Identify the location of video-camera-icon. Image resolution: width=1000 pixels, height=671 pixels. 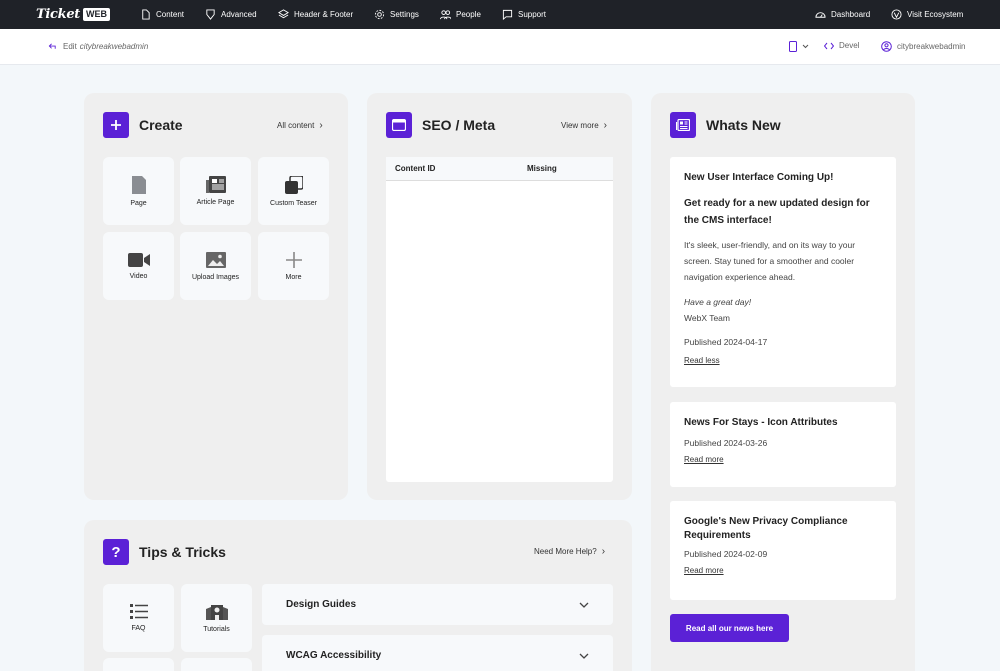
(138, 259).